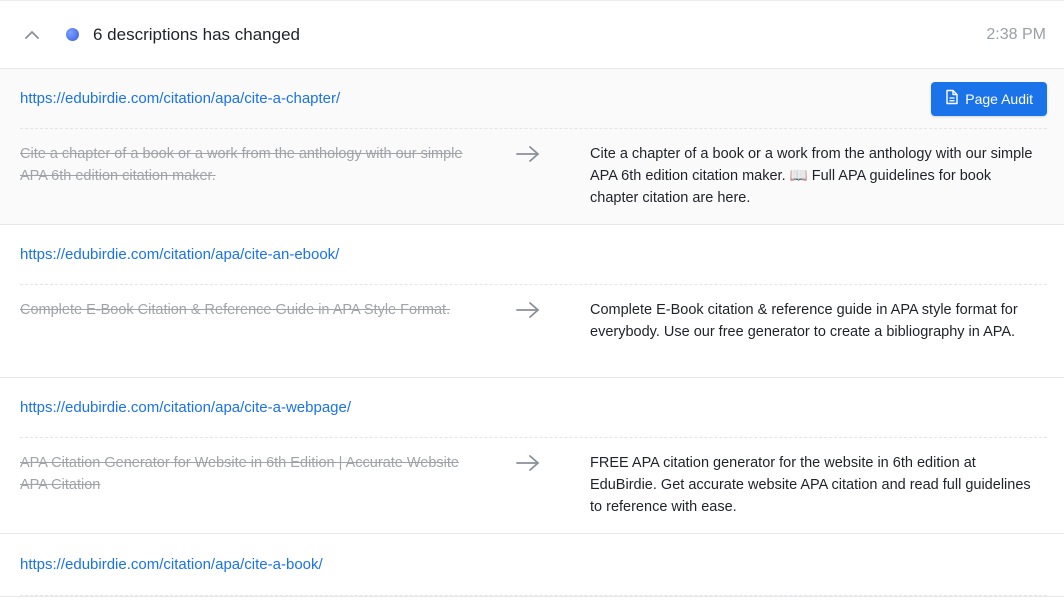 This screenshot has width=1064, height=600. I want to click on page-audit-button: Page Audit, so click(989, 98).